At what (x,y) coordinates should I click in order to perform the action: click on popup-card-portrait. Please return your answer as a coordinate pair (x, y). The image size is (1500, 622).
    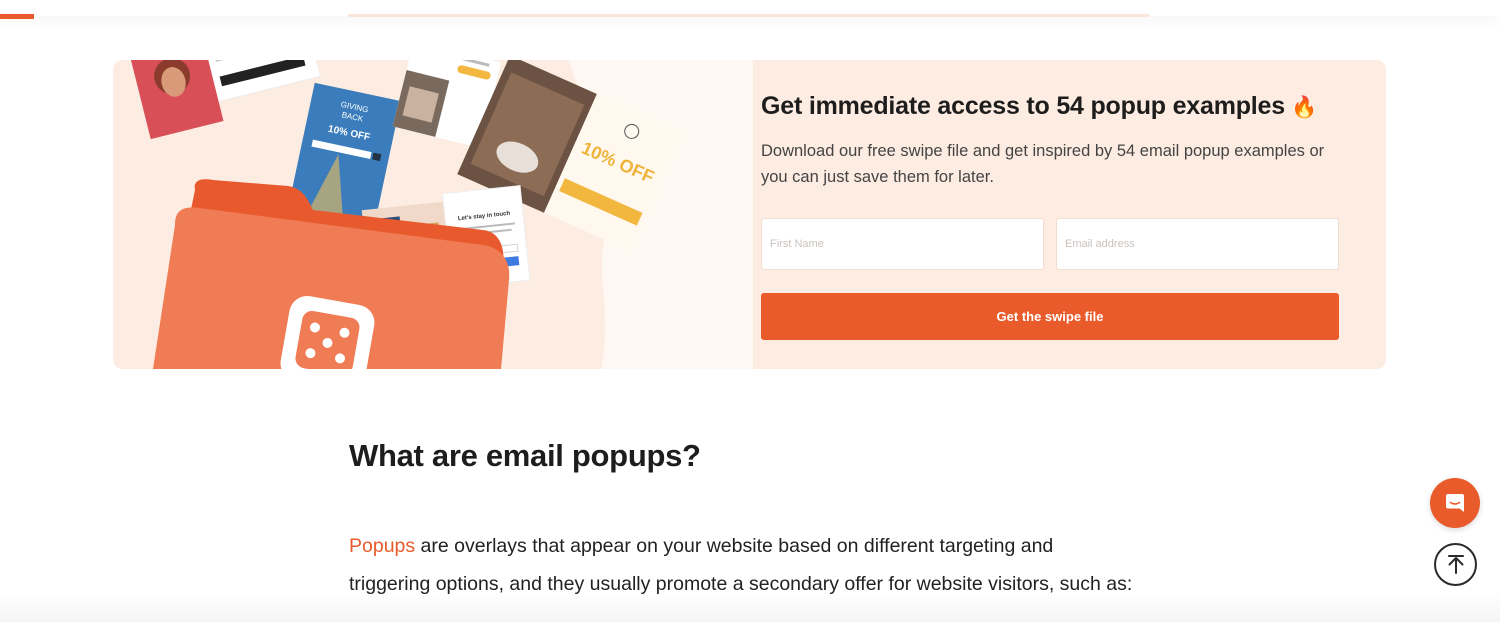
    Looking at the image, I should click on (225, 100).